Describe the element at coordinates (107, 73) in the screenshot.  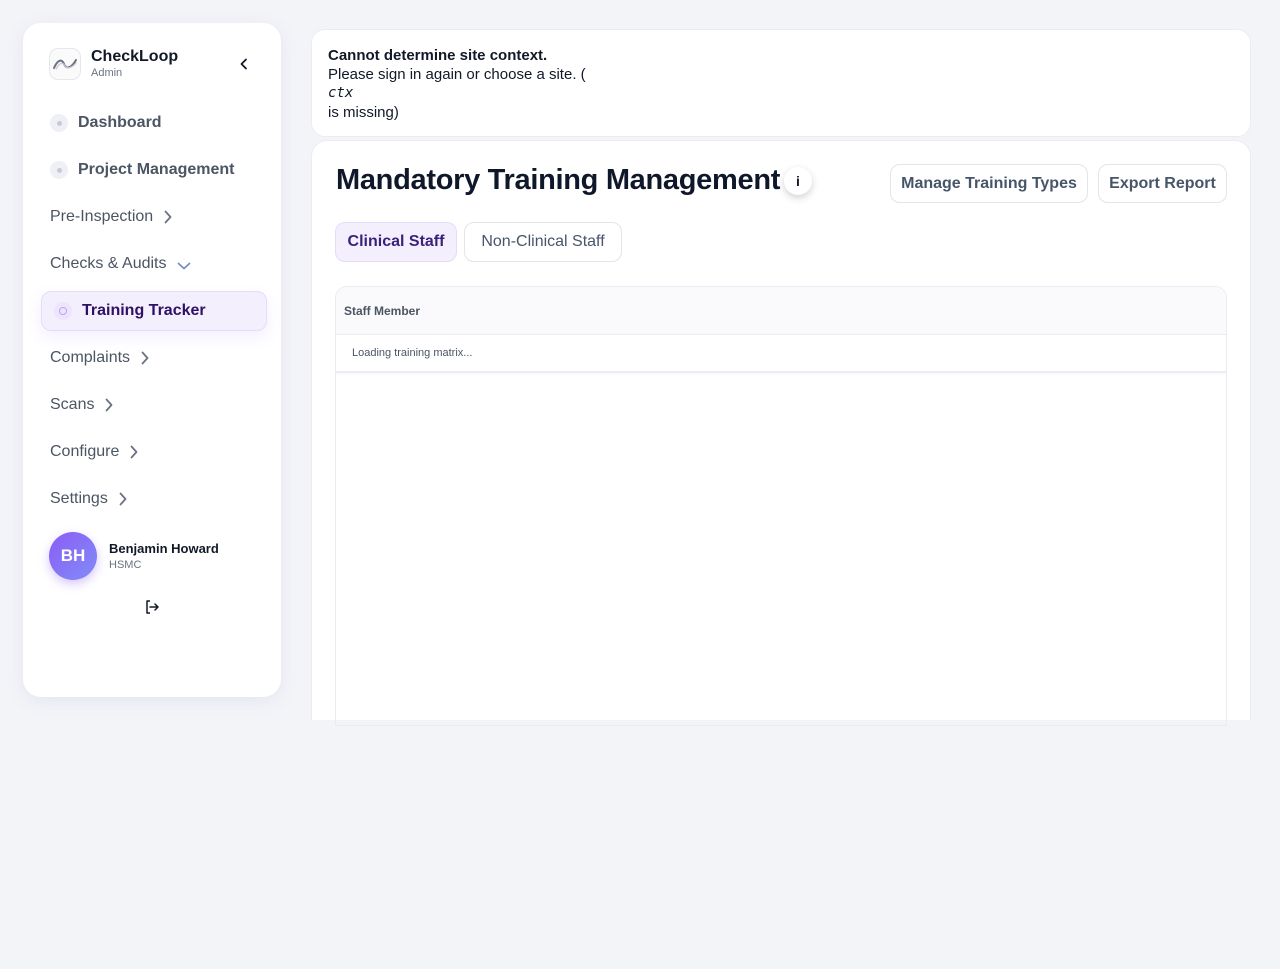
I see `brand-role: Admin` at that location.